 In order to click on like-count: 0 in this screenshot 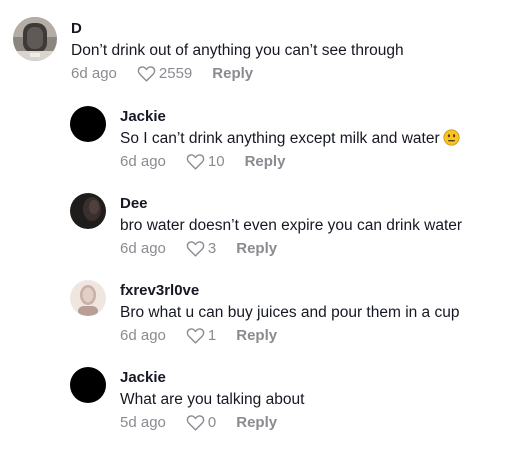, I will do `click(212, 422)`.